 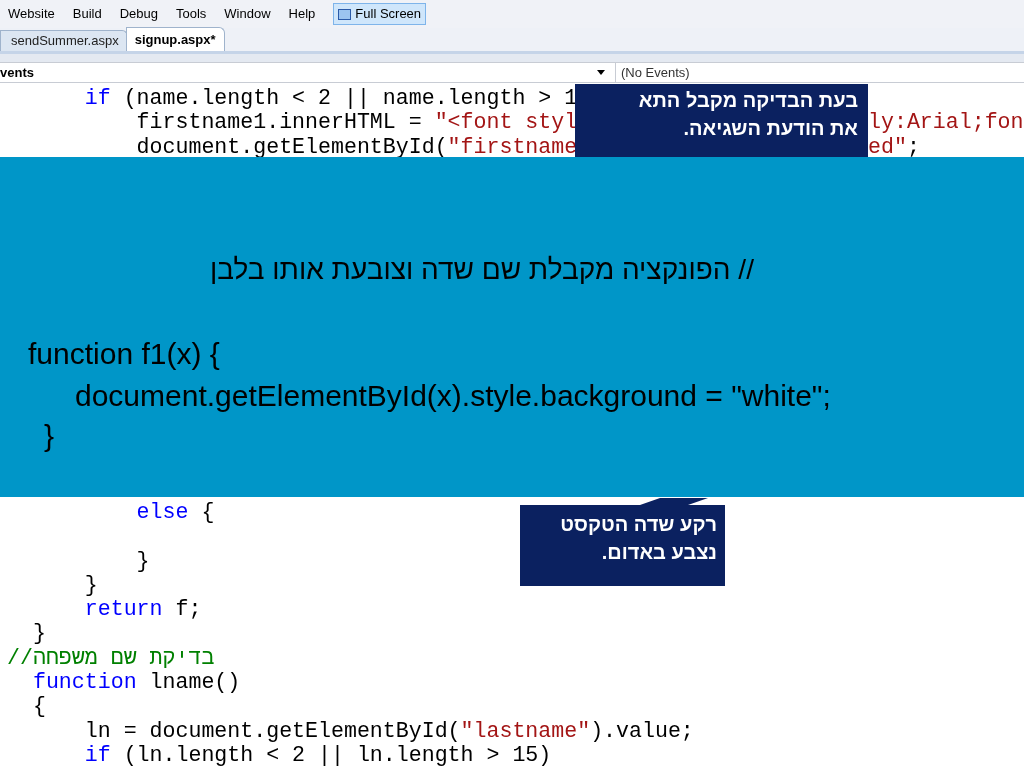 What do you see at coordinates (308, 72) in the screenshot?
I see `object-dropdown: vents` at bounding box center [308, 72].